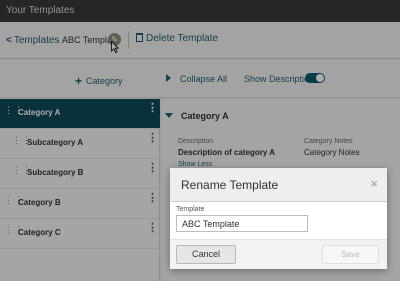 Image resolution: width=400 pixels, height=281 pixels. Describe the element at coordinates (230, 185) in the screenshot. I see `dialog-title: Rename Template` at that location.